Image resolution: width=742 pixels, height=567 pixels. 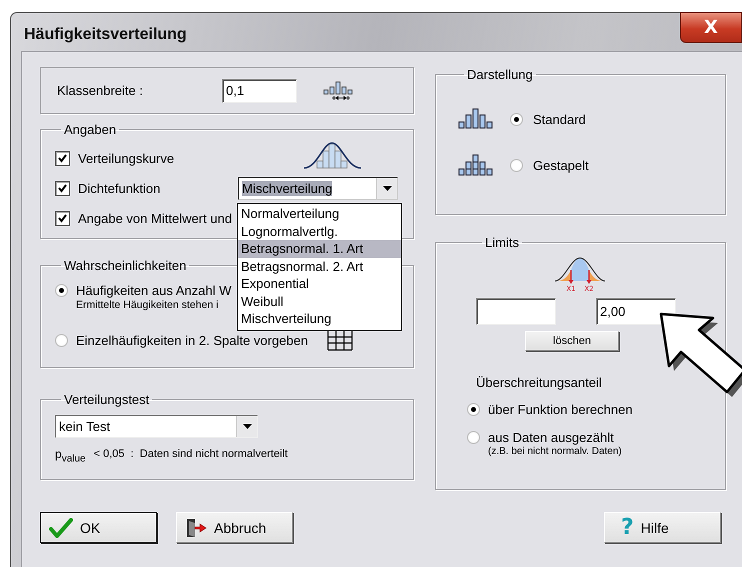 I want to click on close-button: X, so click(x=711, y=27).